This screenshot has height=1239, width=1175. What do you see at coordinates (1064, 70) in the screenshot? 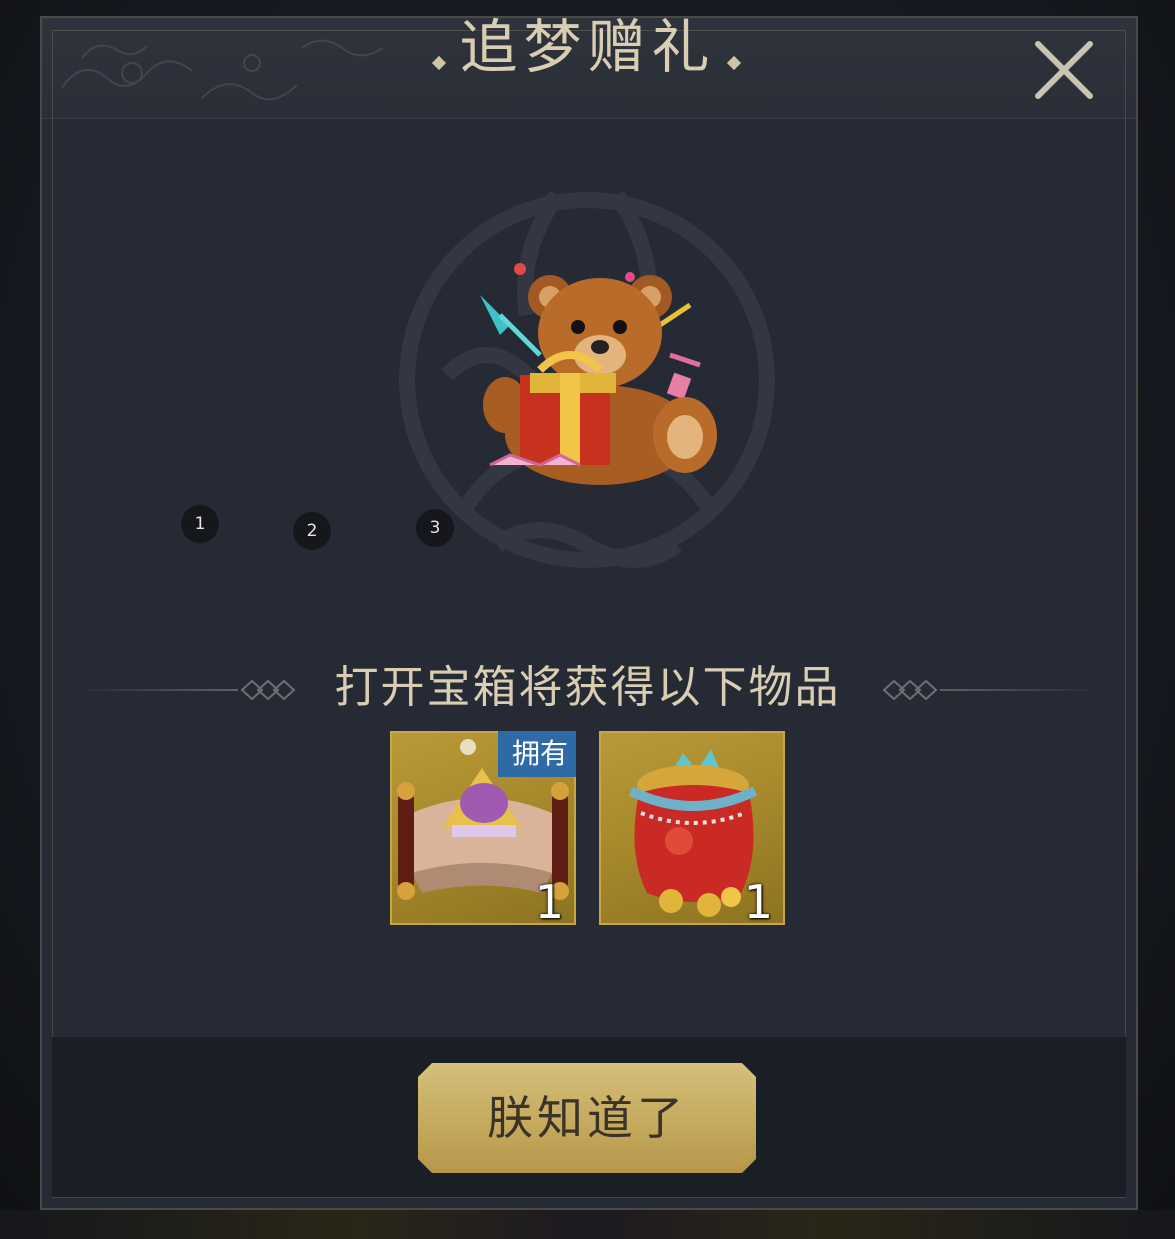
I see `close-x-icon` at bounding box center [1064, 70].